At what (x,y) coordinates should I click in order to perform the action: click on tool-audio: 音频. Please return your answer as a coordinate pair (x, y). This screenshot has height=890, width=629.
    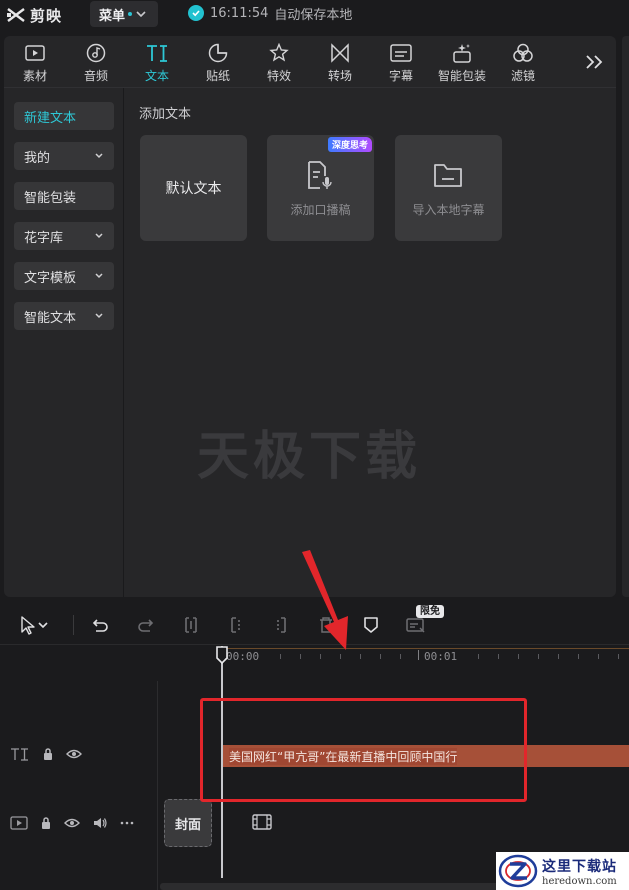
    Looking at the image, I should click on (96, 63).